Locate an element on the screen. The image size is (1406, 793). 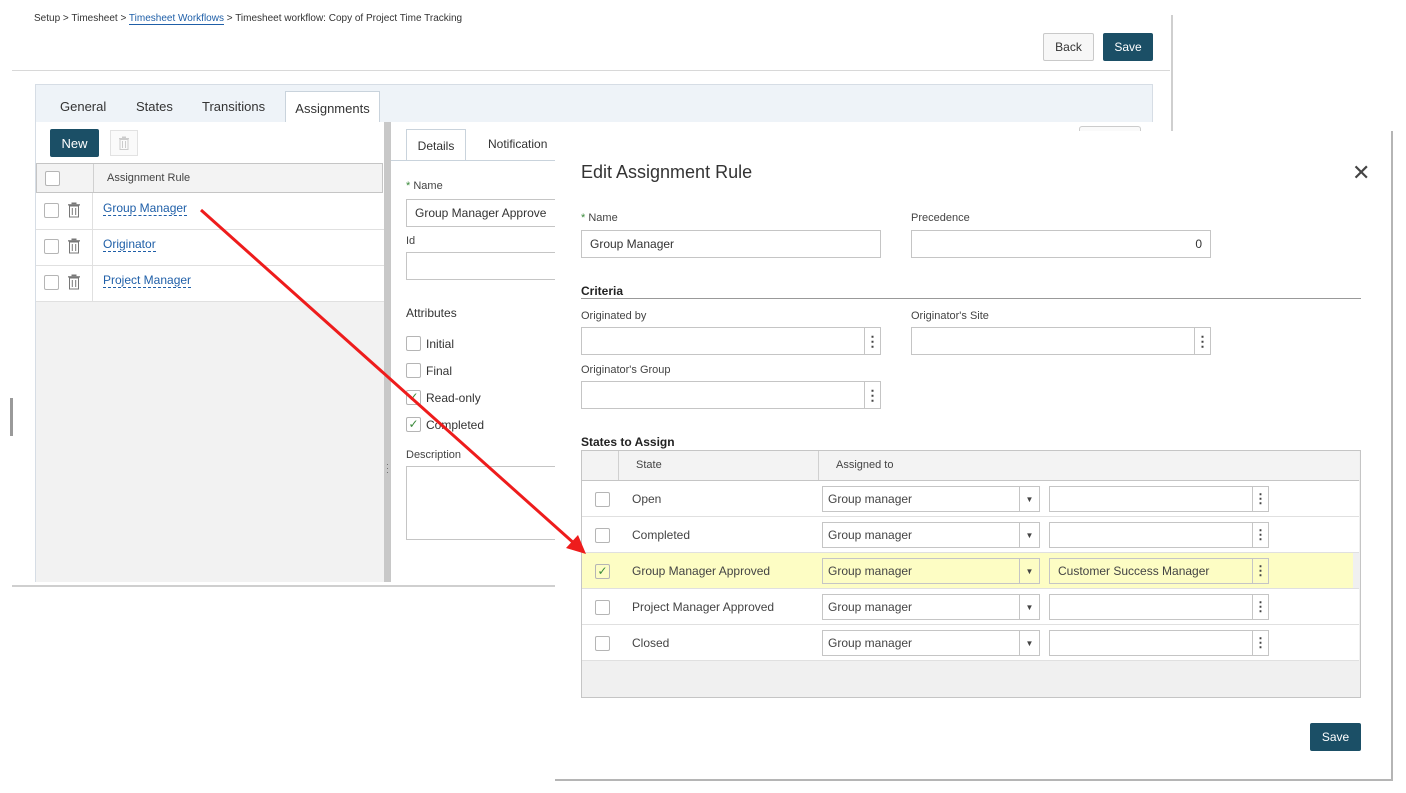
annotation-arrow-icon is located at coordinates (393, 381).